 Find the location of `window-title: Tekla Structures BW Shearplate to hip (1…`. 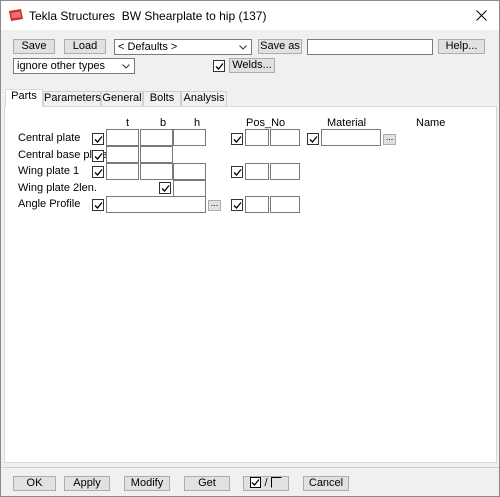

window-title: Tekla Structures BW Shearplate to hip (1… is located at coordinates (147, 16).